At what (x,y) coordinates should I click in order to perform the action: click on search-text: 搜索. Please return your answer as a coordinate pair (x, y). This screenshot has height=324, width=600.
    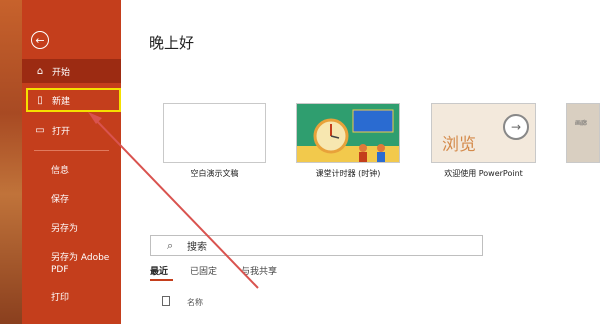
    Looking at the image, I should click on (197, 247).